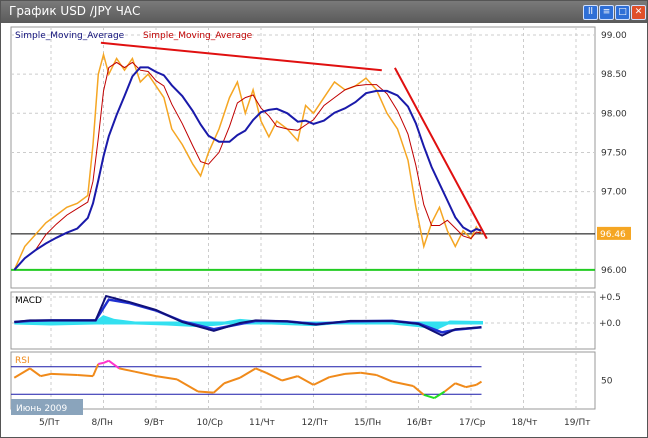  What do you see at coordinates (315, 423) in the screenshot?
I see `x-tick-label: 12/Пт` at bounding box center [315, 423].